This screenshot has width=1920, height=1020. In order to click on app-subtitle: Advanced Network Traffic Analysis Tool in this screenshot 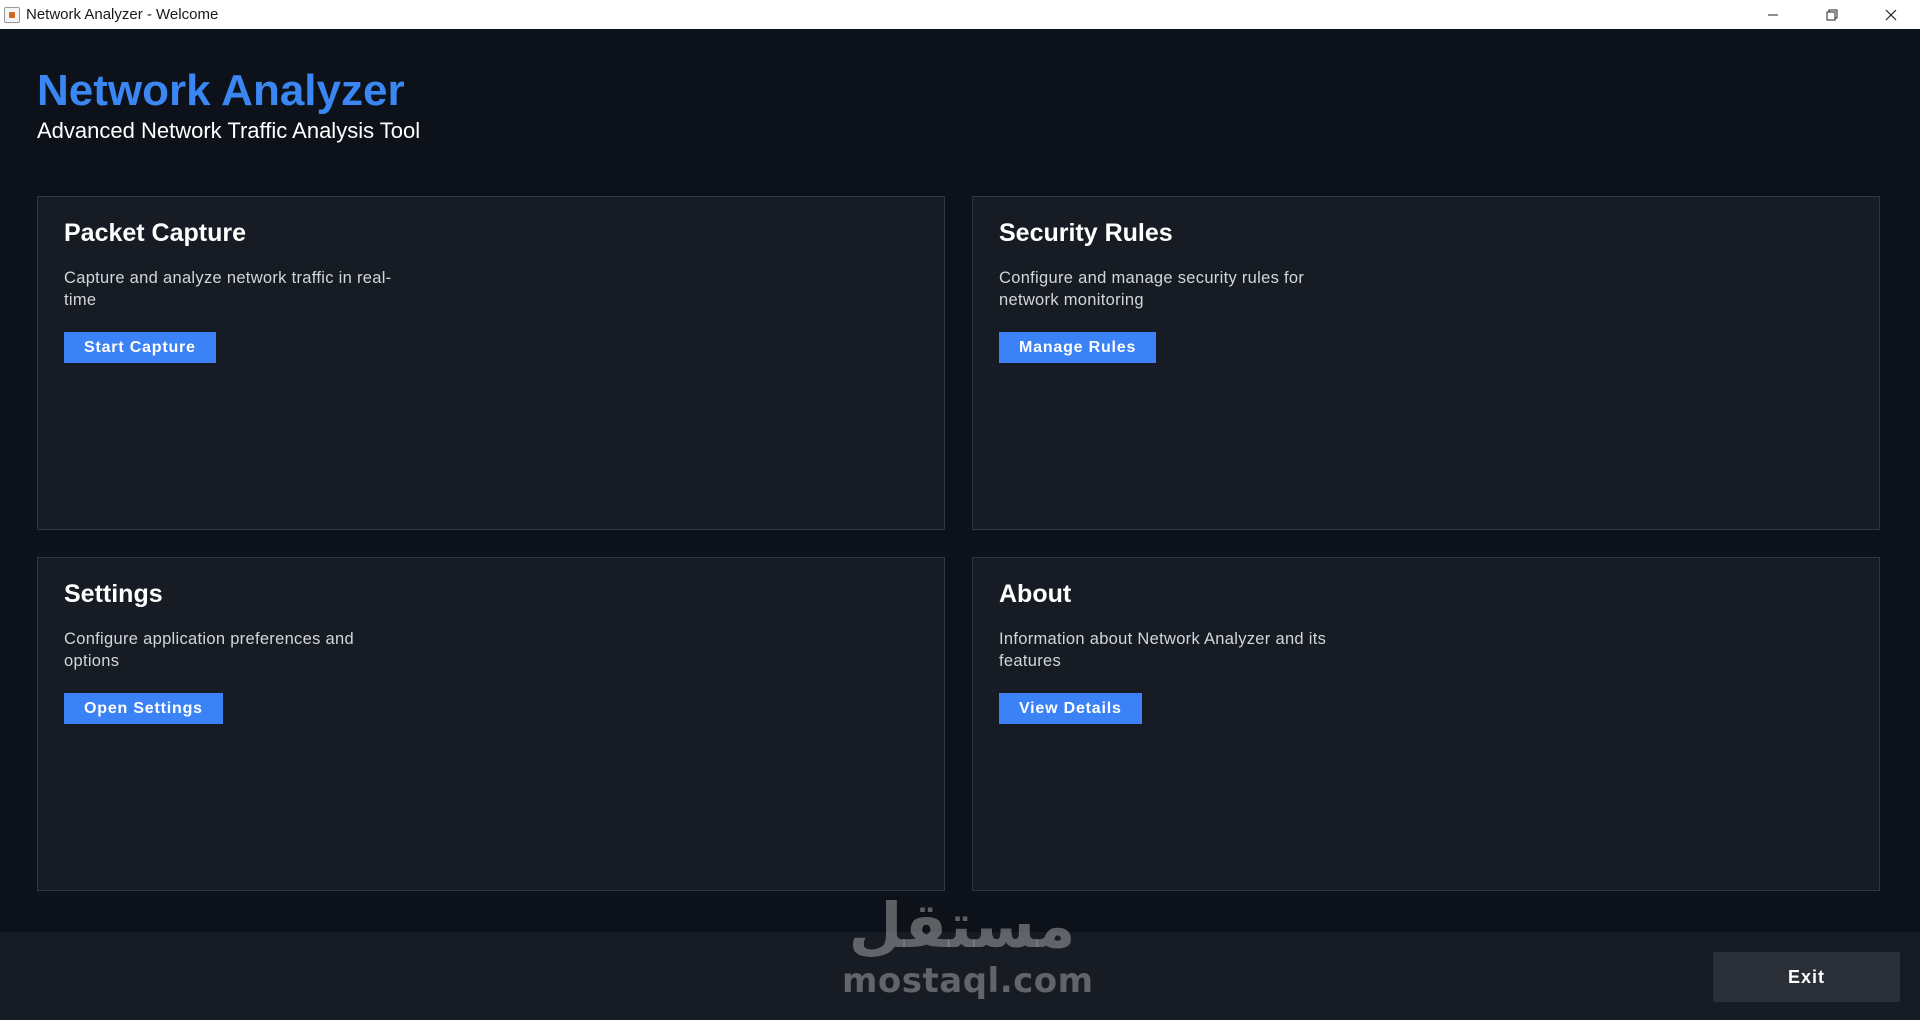, I will do `click(229, 130)`.